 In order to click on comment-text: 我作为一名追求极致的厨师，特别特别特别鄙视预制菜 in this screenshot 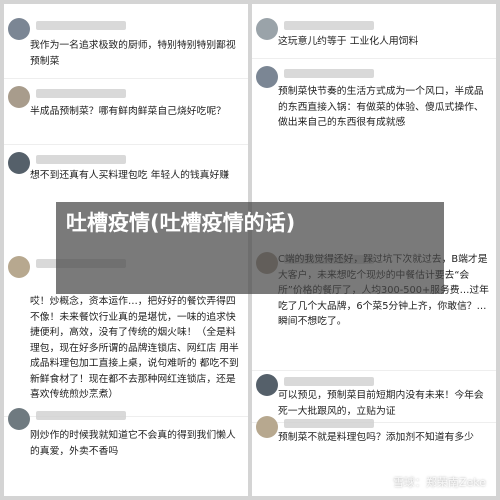, I will do `click(133, 53)`.